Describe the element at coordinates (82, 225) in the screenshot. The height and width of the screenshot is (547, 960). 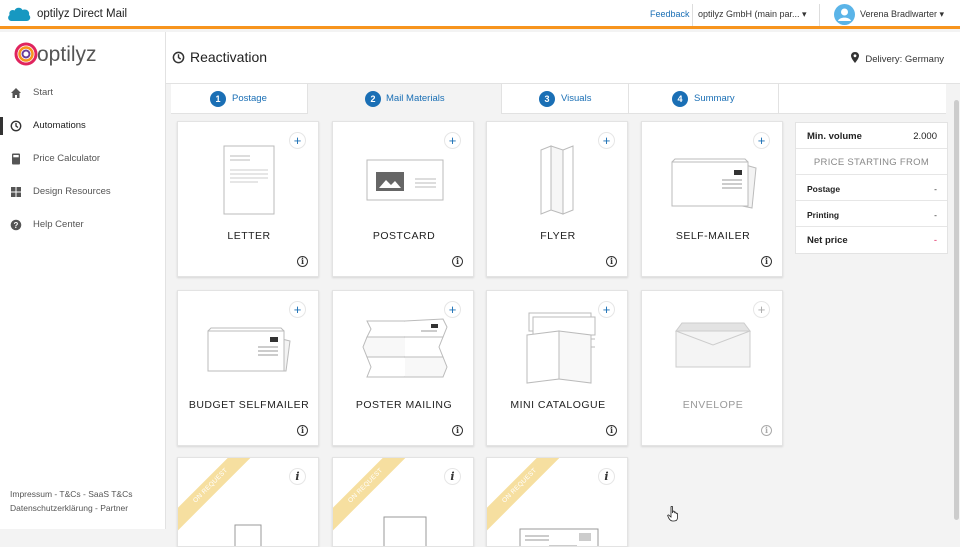
I see `sidebar-item-help-center: ? Help Center` at that location.